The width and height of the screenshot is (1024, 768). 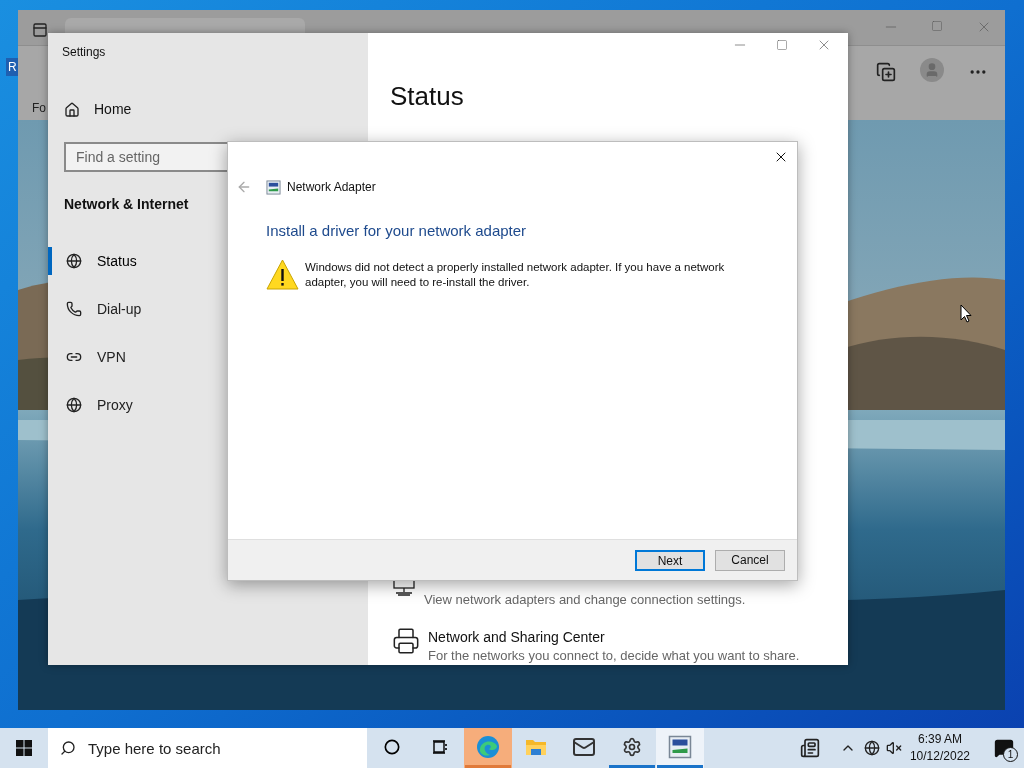 I want to click on windows-logo-icon, so click(x=24, y=748).